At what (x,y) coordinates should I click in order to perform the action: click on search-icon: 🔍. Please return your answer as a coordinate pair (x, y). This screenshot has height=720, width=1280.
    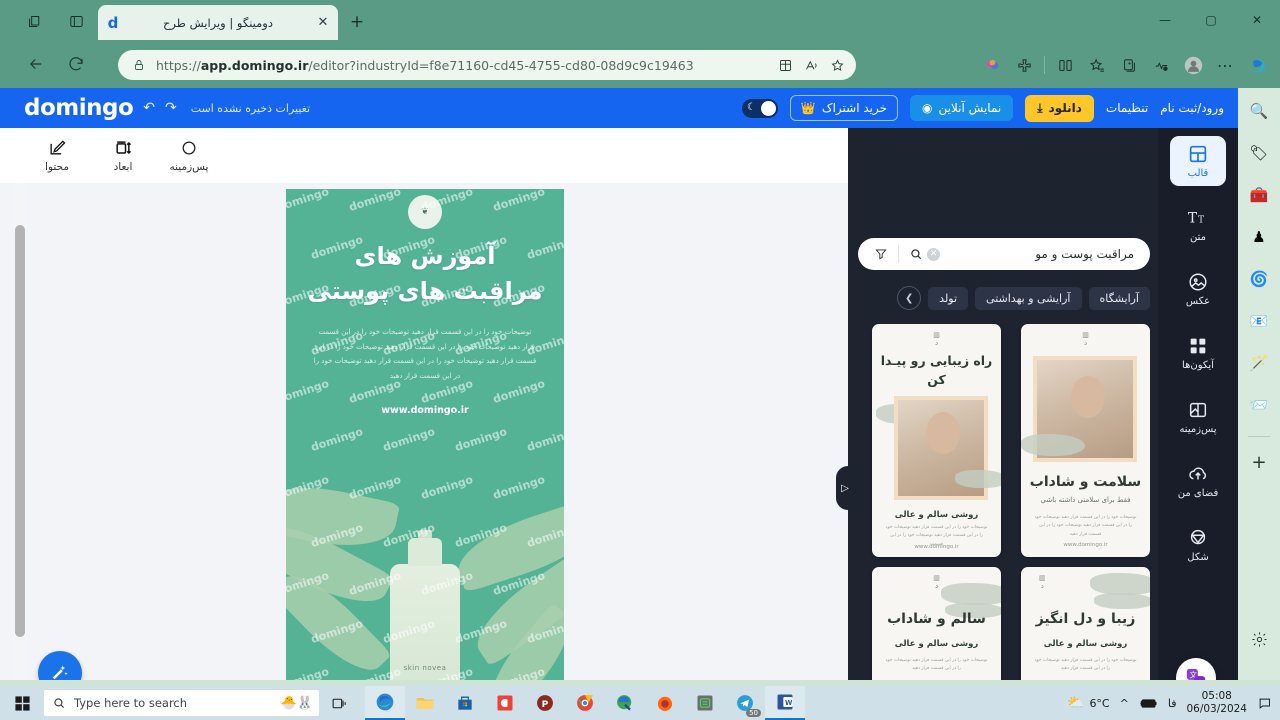
    Looking at the image, I should click on (1259, 111).